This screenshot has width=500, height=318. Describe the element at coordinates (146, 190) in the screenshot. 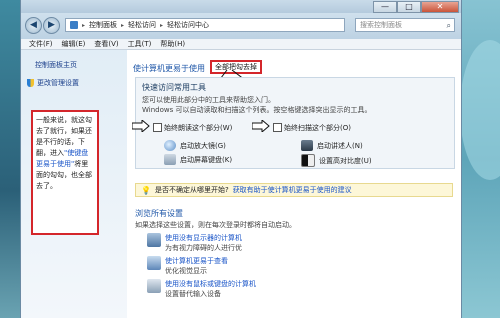

I see `lightbulb-icon: 💡` at that location.